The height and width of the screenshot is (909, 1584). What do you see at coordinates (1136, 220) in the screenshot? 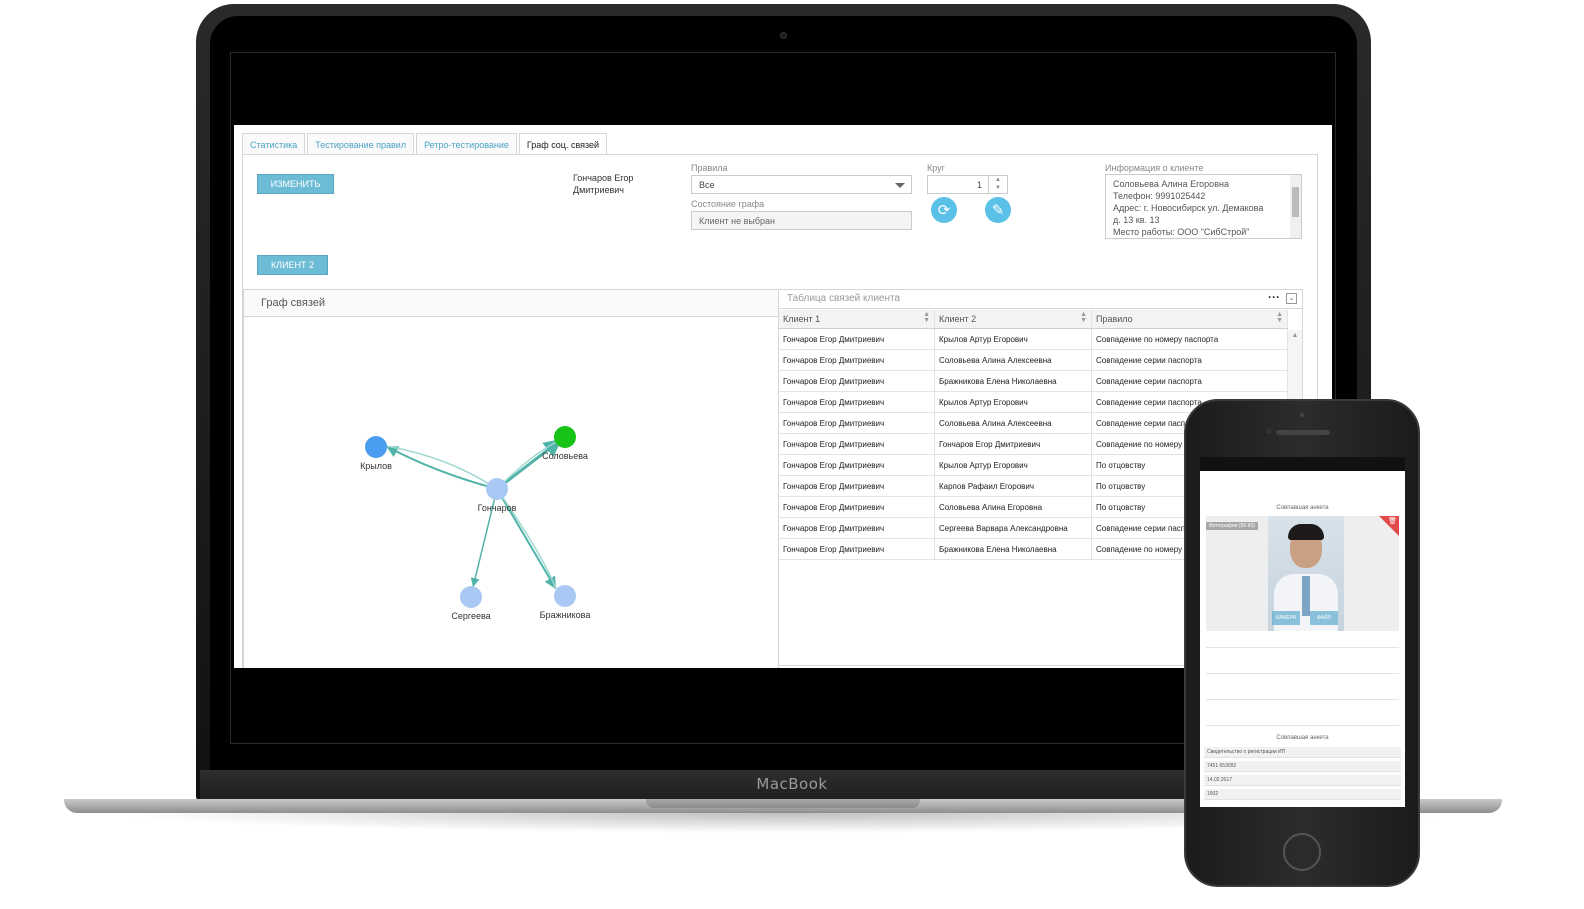
I see `client-info-line: д. 13 кв. 13` at bounding box center [1136, 220].